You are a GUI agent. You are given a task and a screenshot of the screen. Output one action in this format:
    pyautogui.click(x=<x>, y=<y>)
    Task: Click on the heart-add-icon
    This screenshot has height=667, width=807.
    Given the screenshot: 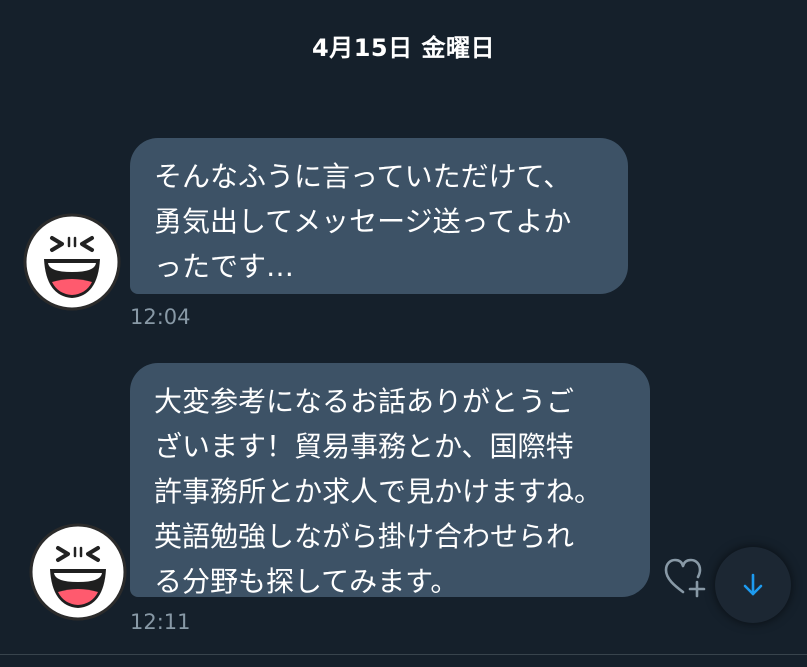 What is the action you would take?
    pyautogui.click(x=685, y=578)
    